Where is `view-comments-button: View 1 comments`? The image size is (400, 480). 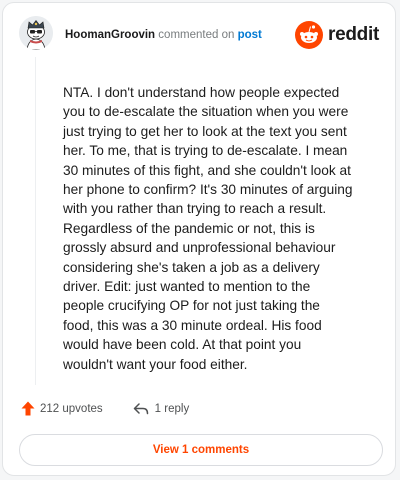
view-comments-button: View 1 comments is located at coordinates (201, 450).